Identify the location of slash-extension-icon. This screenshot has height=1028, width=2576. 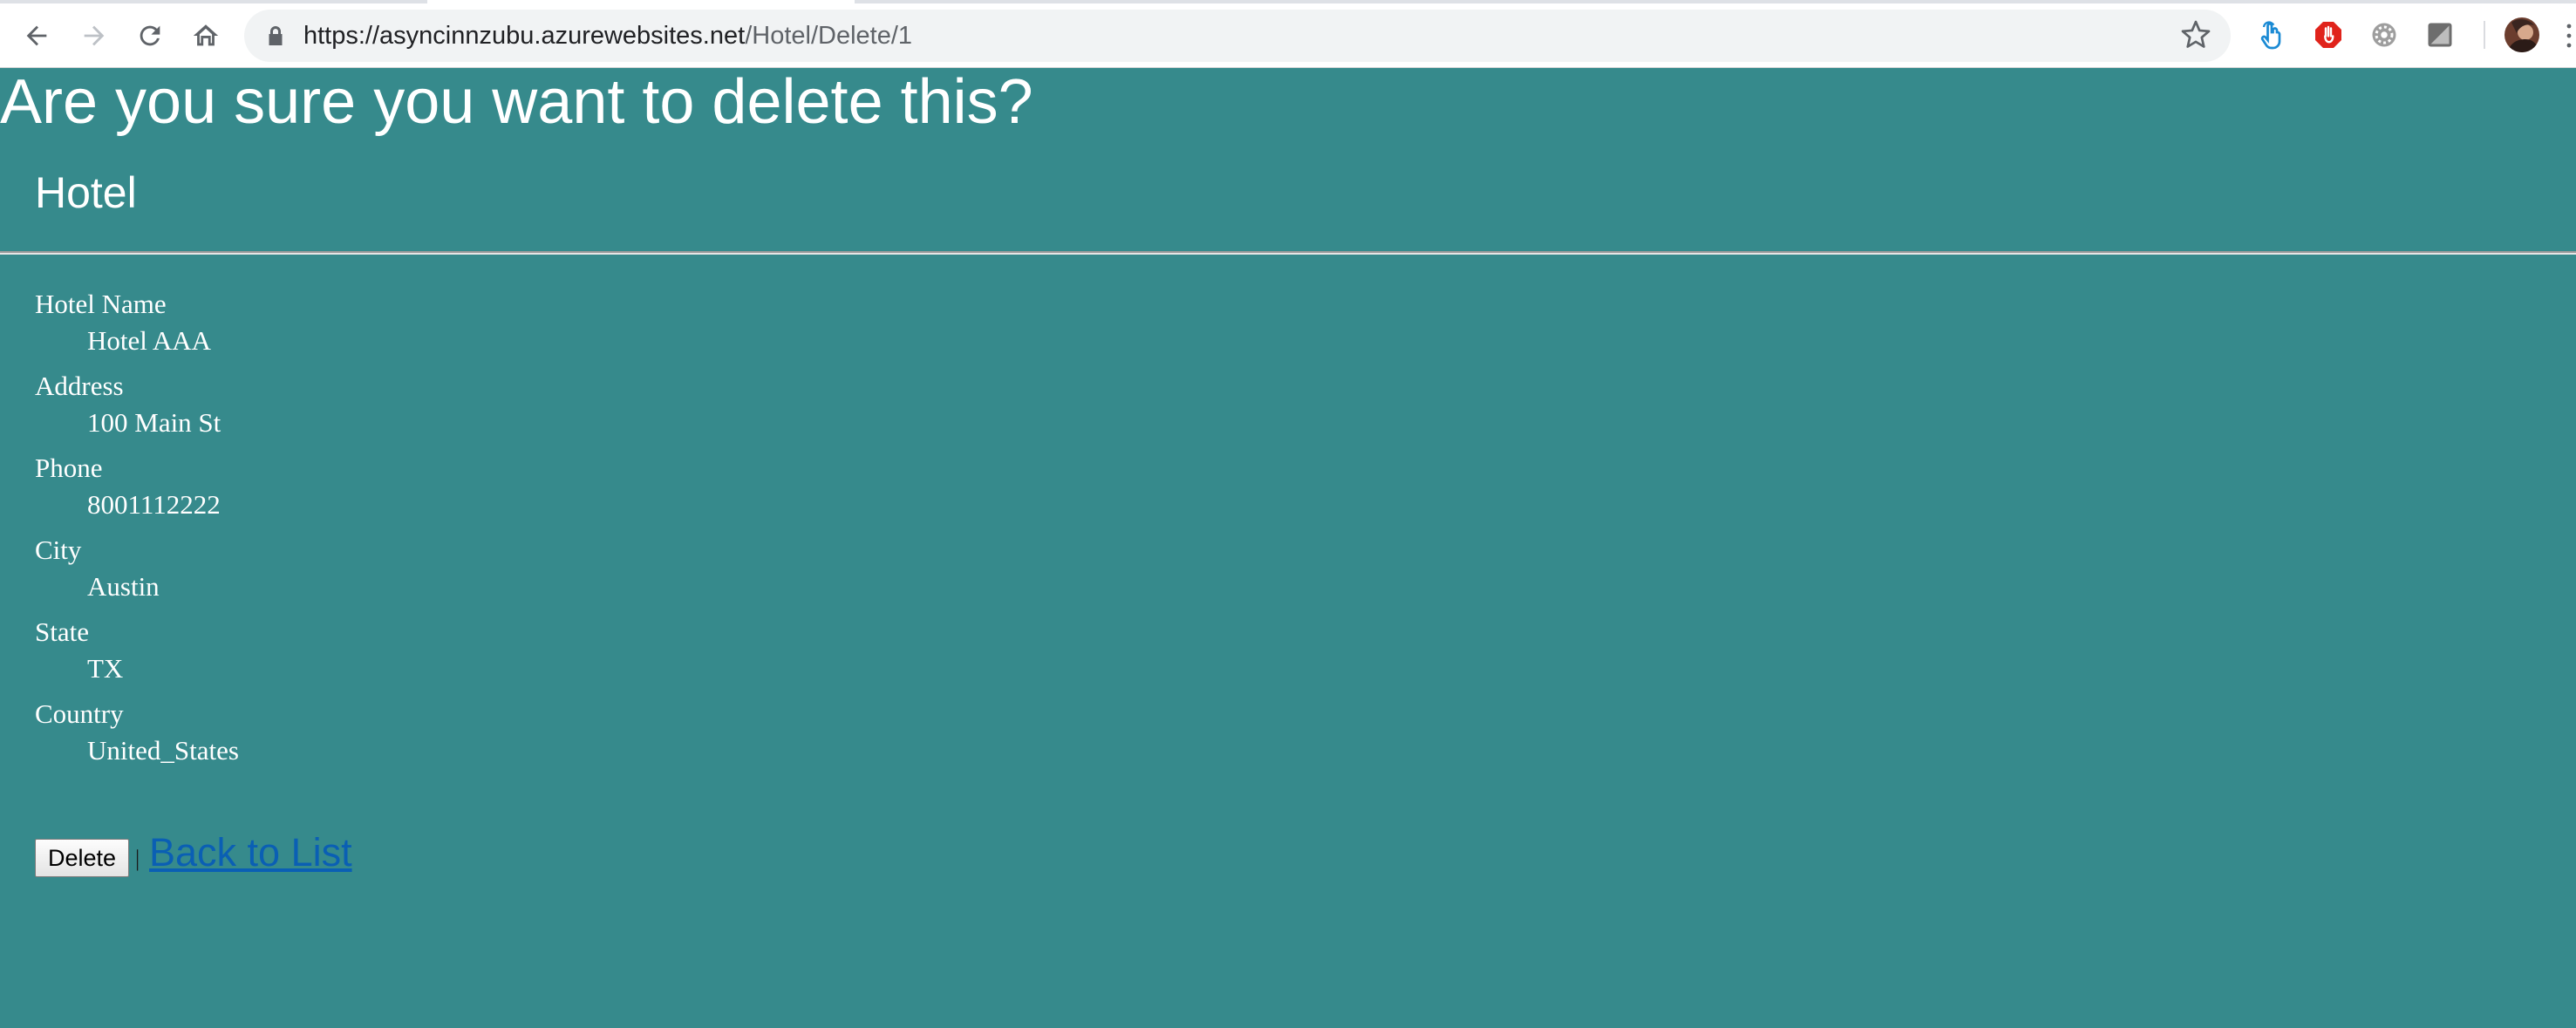
(2440, 34).